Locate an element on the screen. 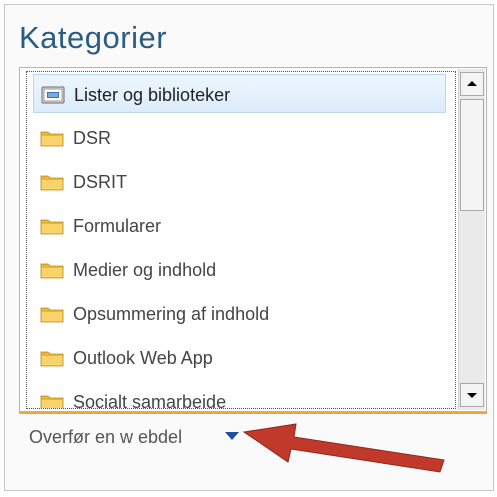 The image size is (497, 497). panel-title: Kategorier is located at coordinates (93, 37).